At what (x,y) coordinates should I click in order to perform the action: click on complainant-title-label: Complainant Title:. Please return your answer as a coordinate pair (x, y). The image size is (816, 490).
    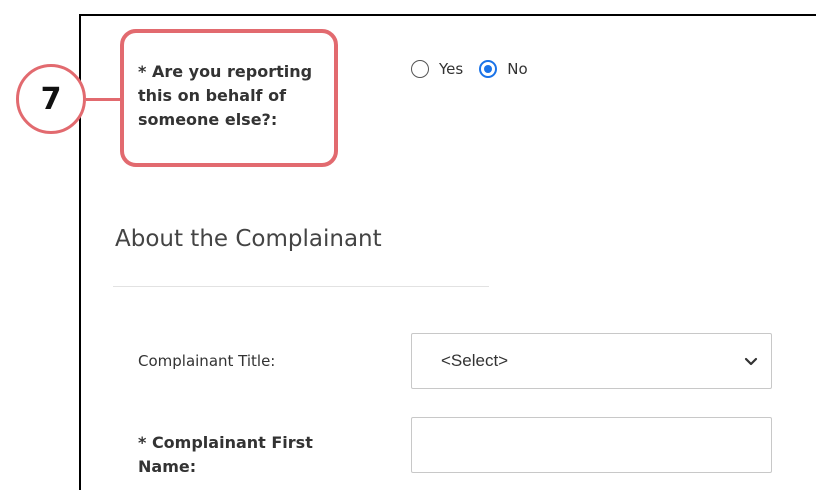
    Looking at the image, I should click on (207, 361).